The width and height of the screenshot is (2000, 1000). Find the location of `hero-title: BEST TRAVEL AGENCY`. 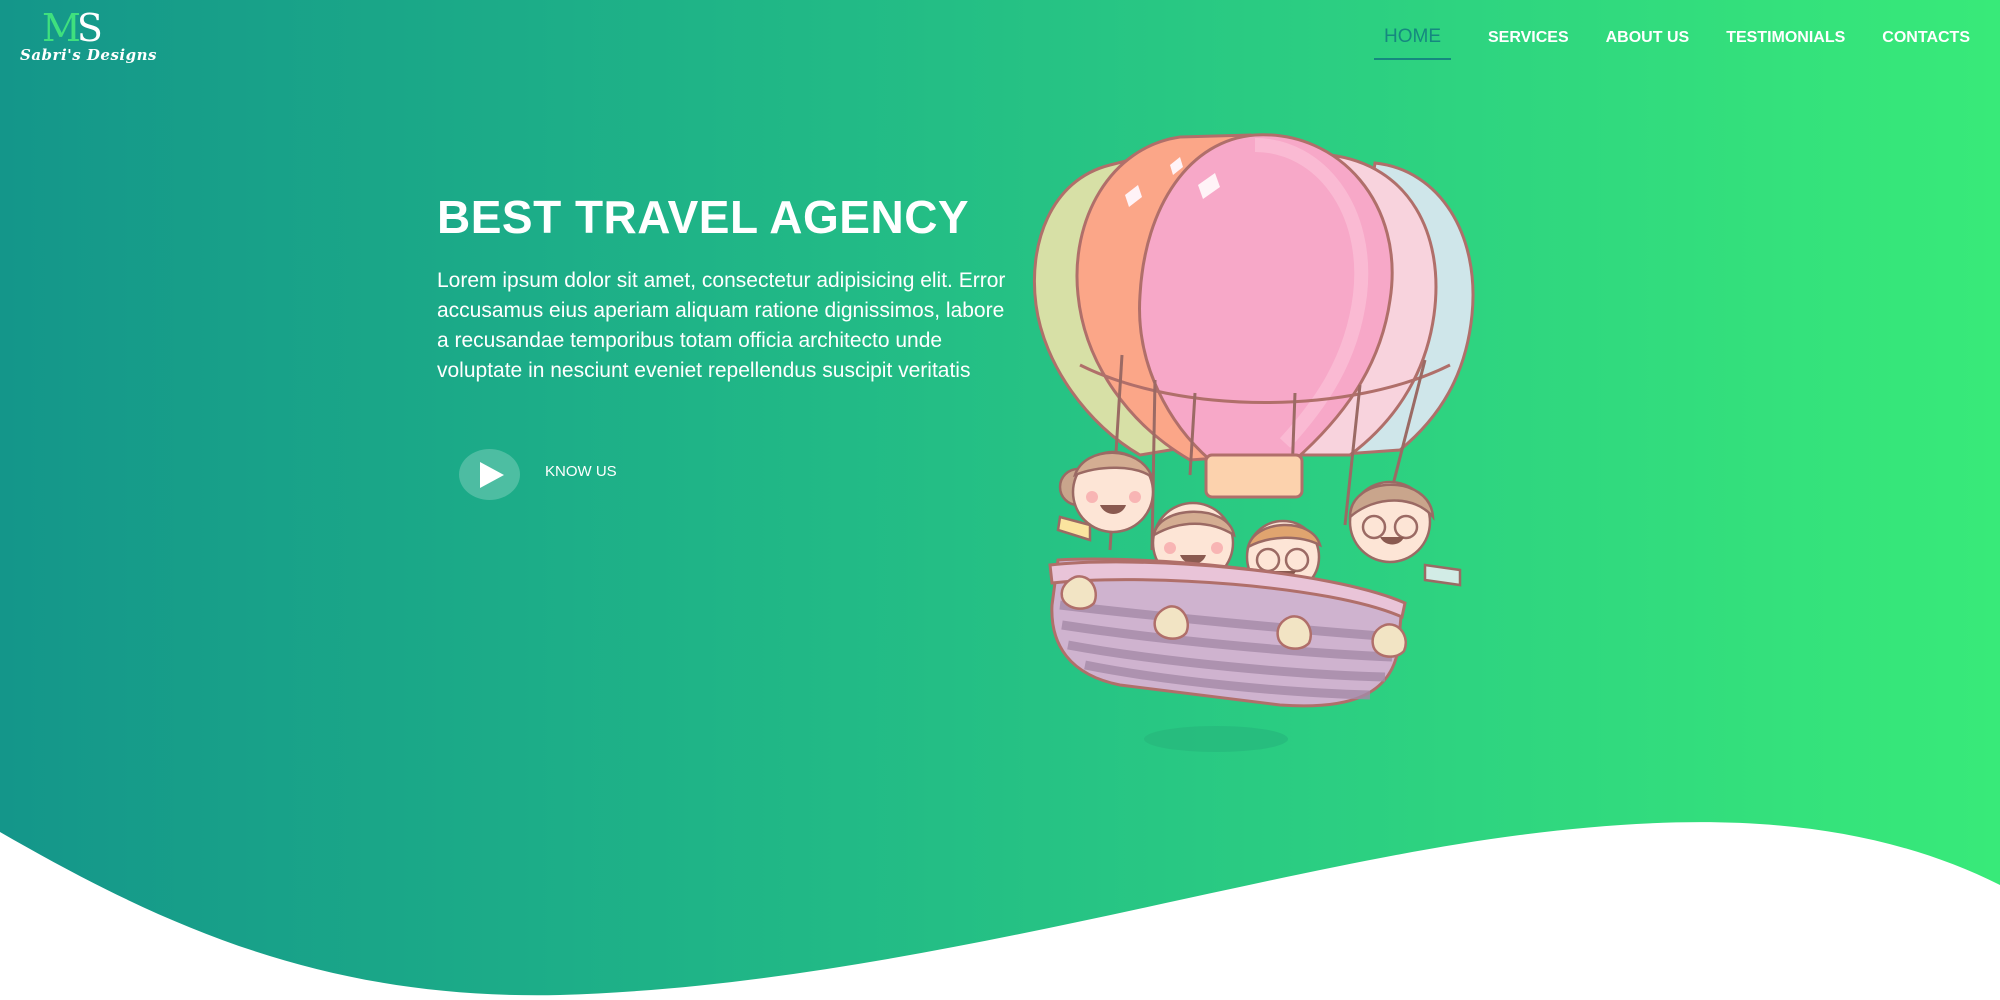

hero-title: BEST TRAVEL AGENCY is located at coordinates (703, 217).